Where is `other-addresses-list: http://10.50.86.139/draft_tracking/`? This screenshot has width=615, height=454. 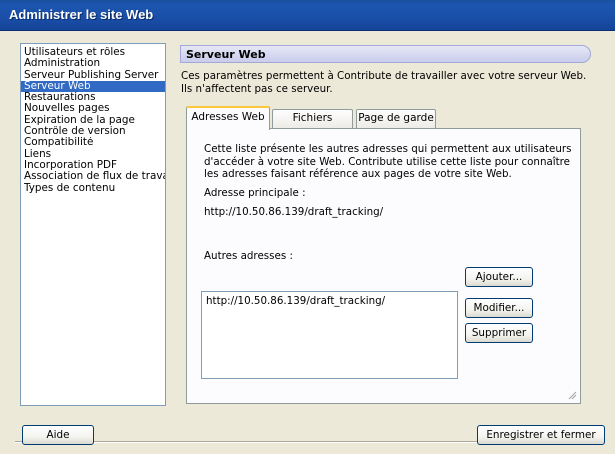
other-addresses-list: http://10.50.86.139/draft_tracking/ is located at coordinates (329, 335).